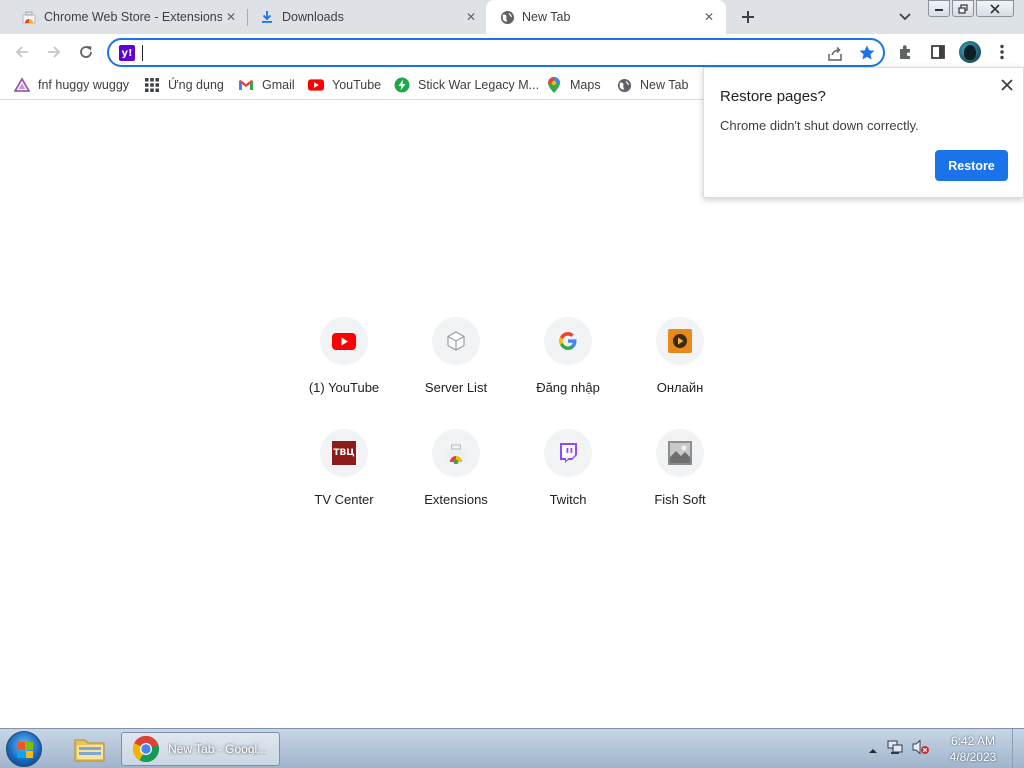 The height and width of the screenshot is (768, 1024). What do you see at coordinates (84, 85) in the screenshot?
I see `bookmark-label: fnf huggy wuggy` at bounding box center [84, 85].